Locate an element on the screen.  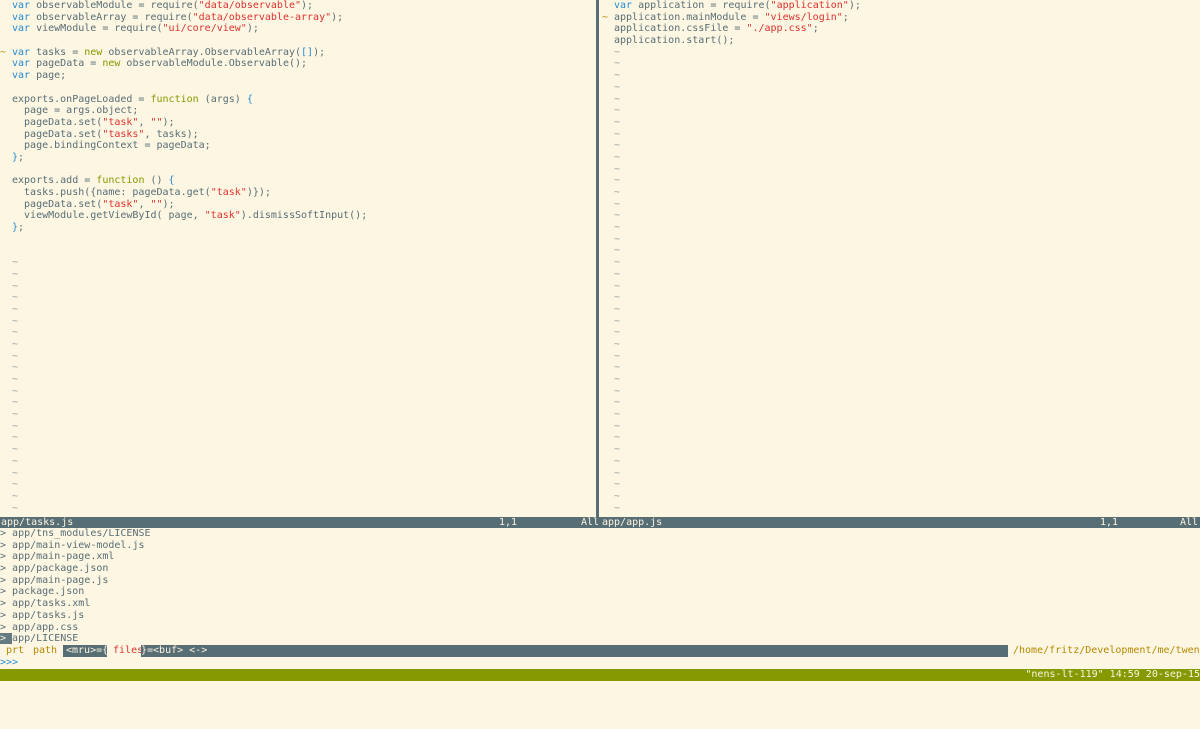
ctrlp-mru-tab: <mru>={ is located at coordinates (86, 651).